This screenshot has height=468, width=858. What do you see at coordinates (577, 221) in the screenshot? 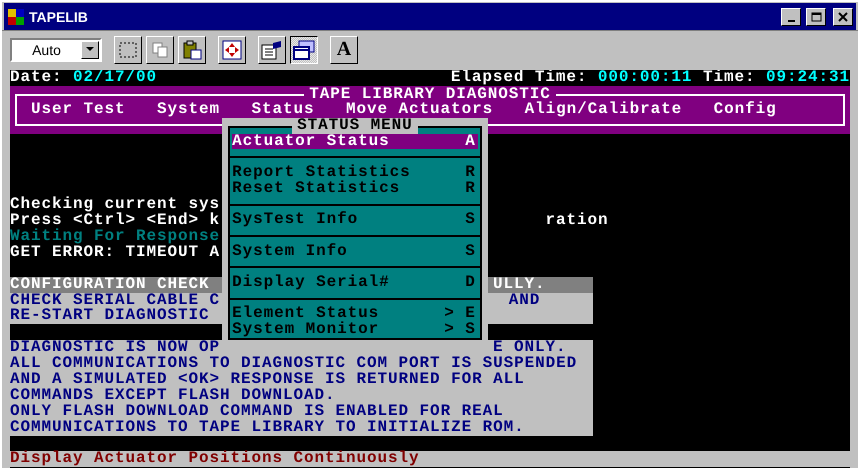
I see `console-line: ration` at bounding box center [577, 221].